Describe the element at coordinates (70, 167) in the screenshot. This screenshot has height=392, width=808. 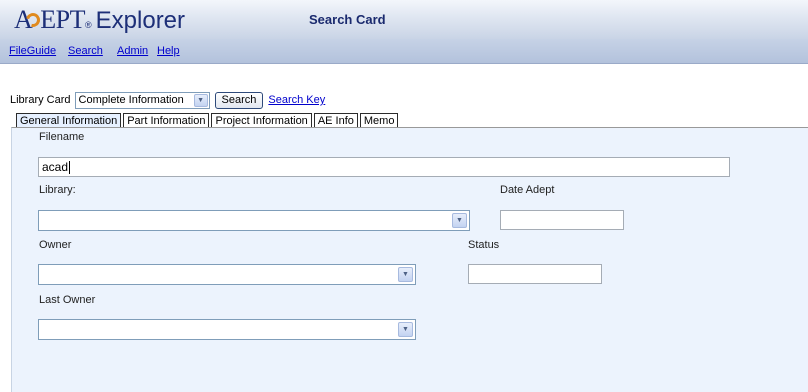
I see `text-caret` at that location.